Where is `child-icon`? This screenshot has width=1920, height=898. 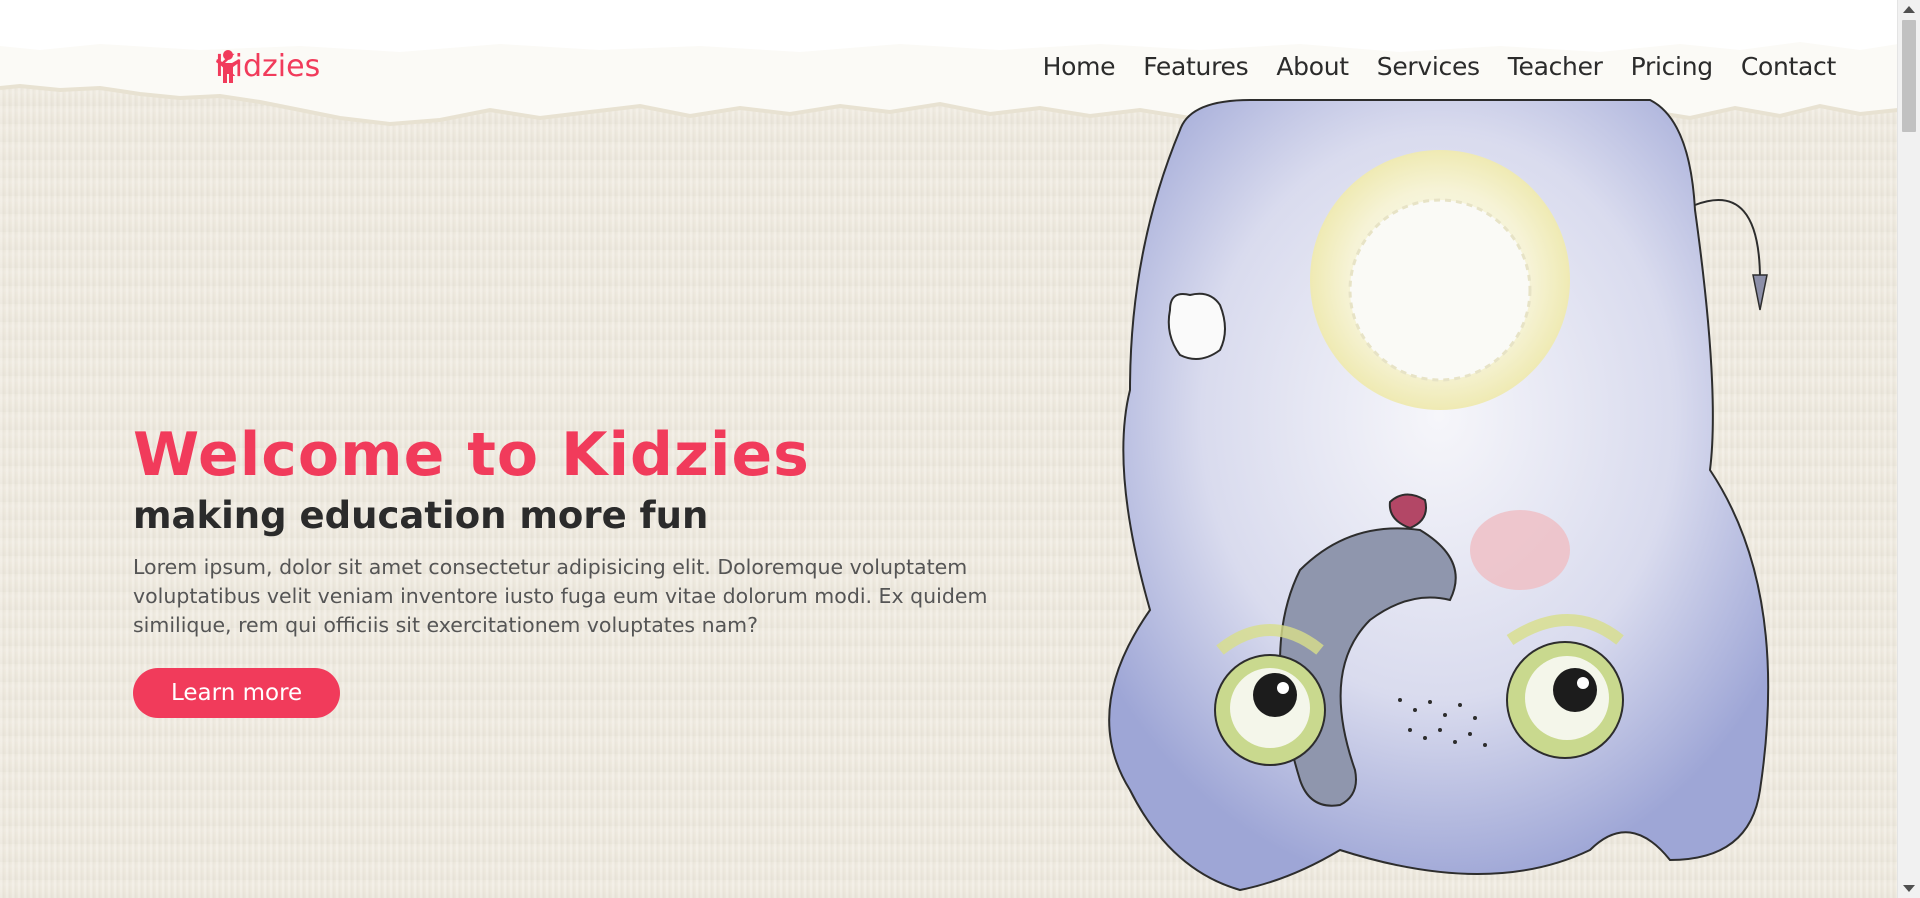
child-icon is located at coordinates (228, 66).